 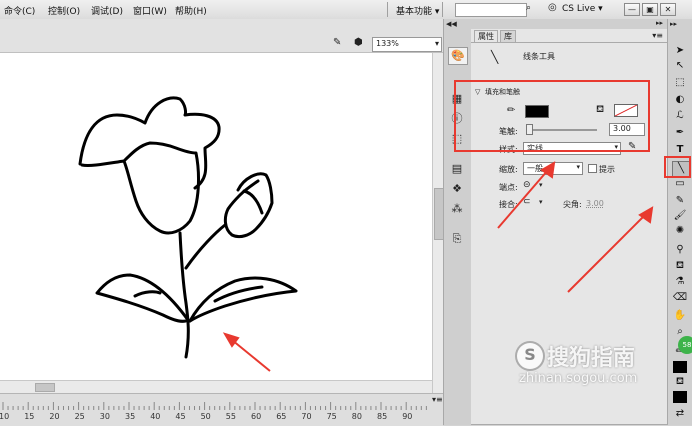 What do you see at coordinates (407, 44) in the screenshot?
I see `zoom-select: 133% ▾` at bounding box center [407, 44].